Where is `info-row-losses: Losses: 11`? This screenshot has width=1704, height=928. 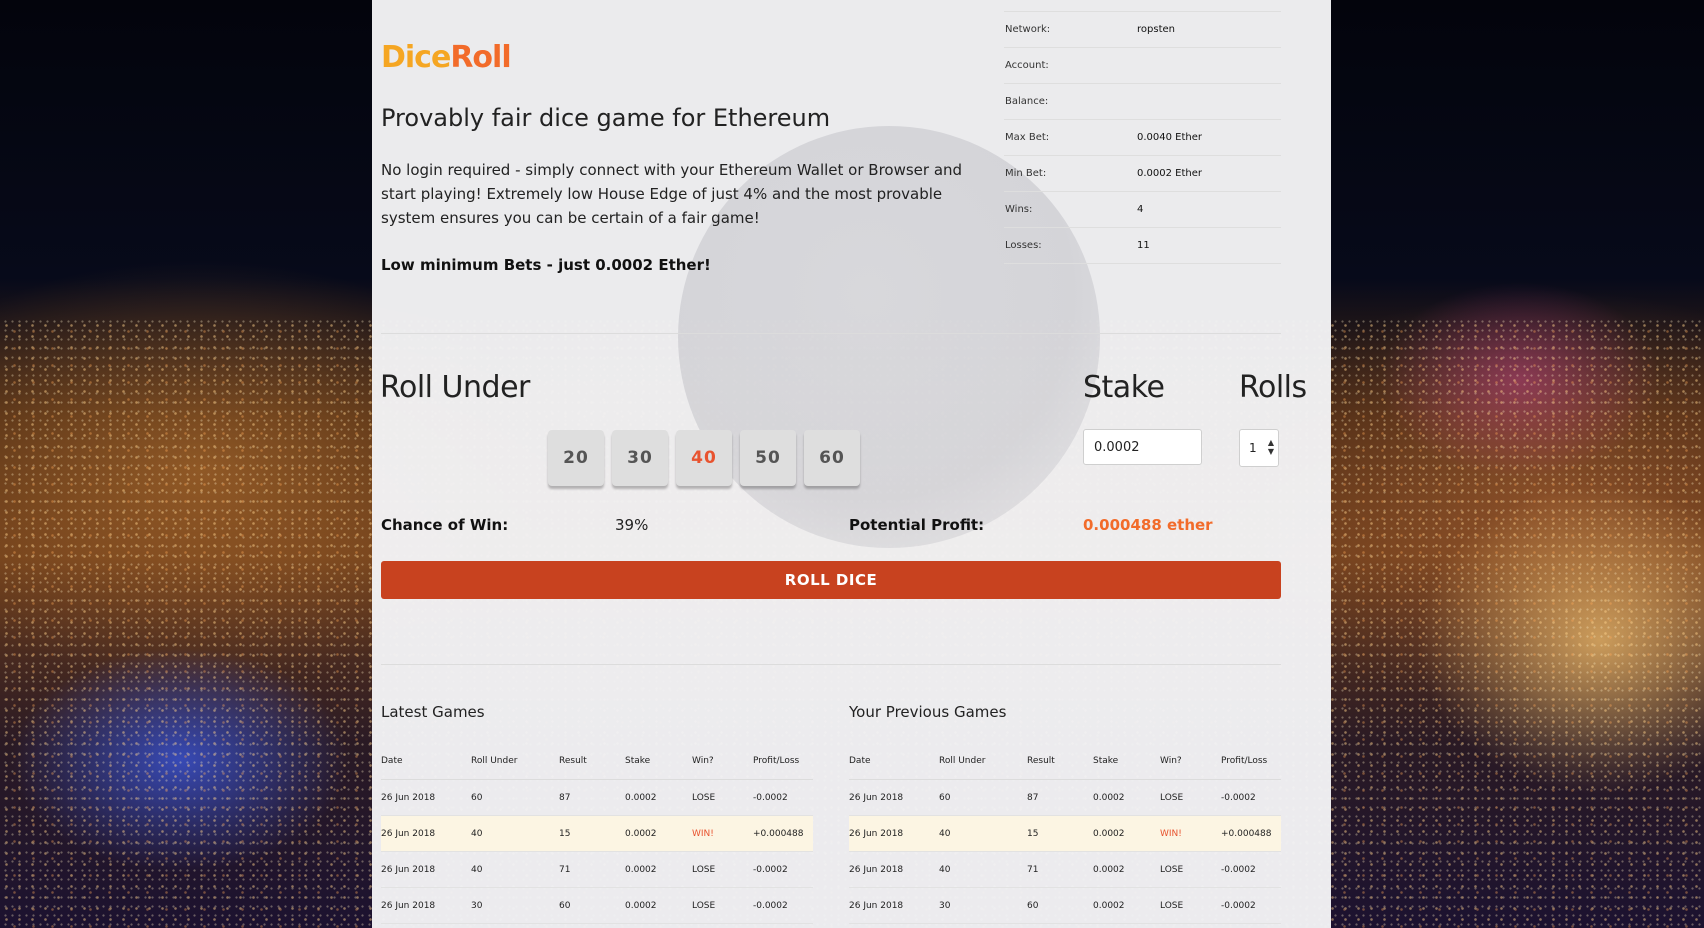 info-row-losses: Losses: 11 is located at coordinates (1142, 246).